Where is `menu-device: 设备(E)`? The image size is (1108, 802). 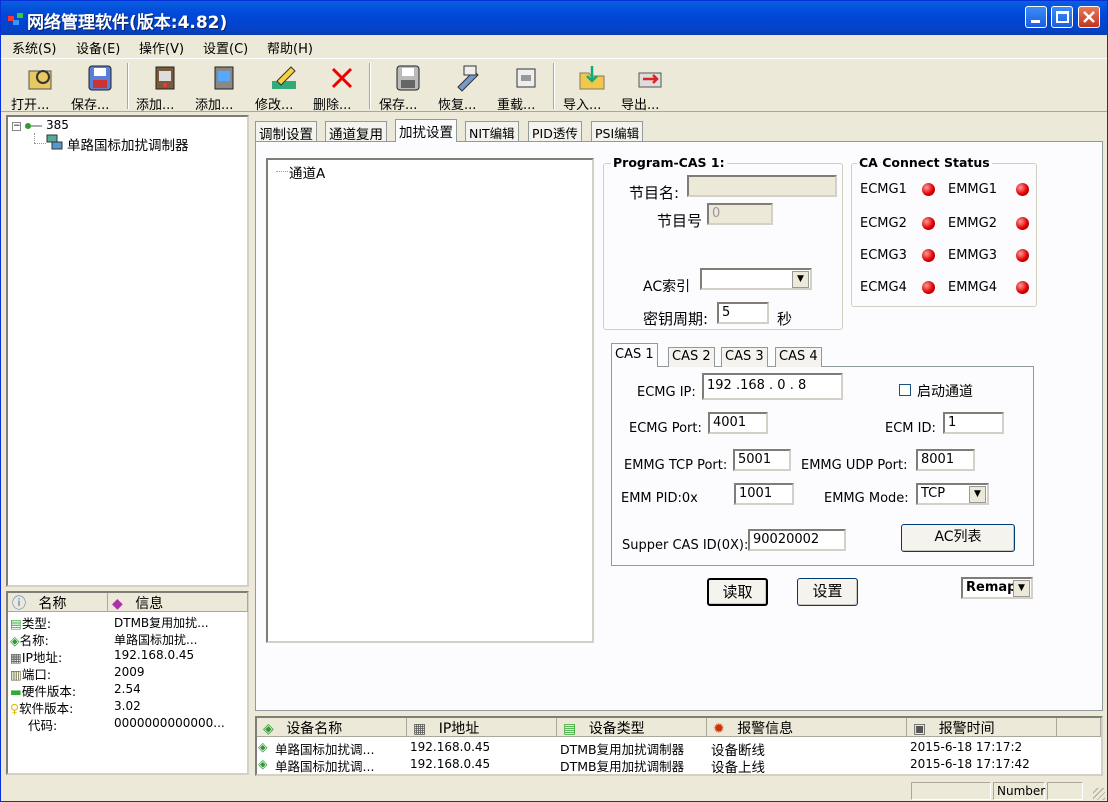
menu-device: 设备(E) is located at coordinates (98, 47).